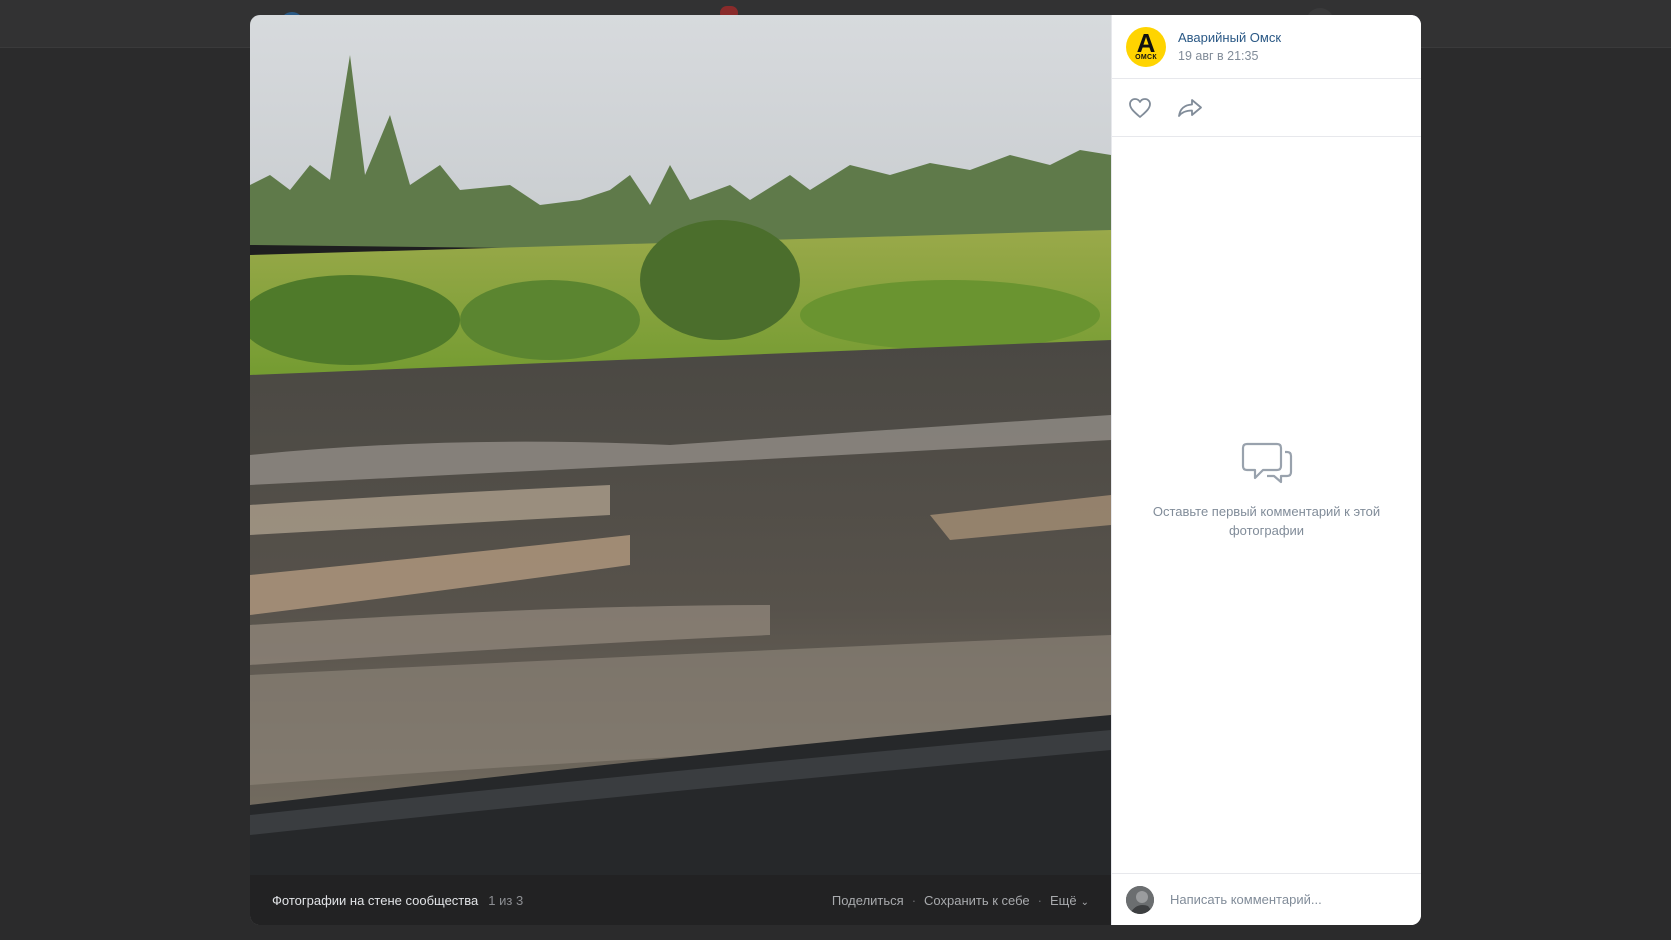 This screenshot has height=940, width=1671. What do you see at coordinates (1146, 57) in the screenshot?
I see `avatar-logo-text: ОМСК` at bounding box center [1146, 57].